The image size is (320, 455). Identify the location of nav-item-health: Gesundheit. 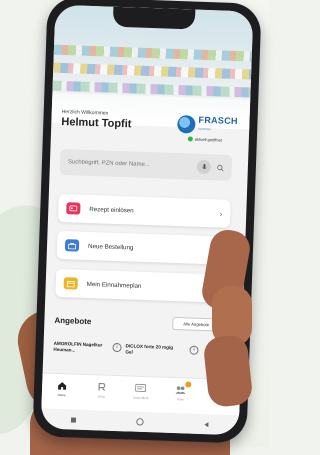
(141, 390).